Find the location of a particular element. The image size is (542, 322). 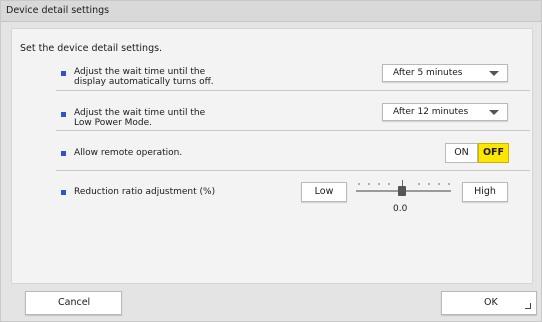

cancel-button: Cancel is located at coordinates (73, 303).